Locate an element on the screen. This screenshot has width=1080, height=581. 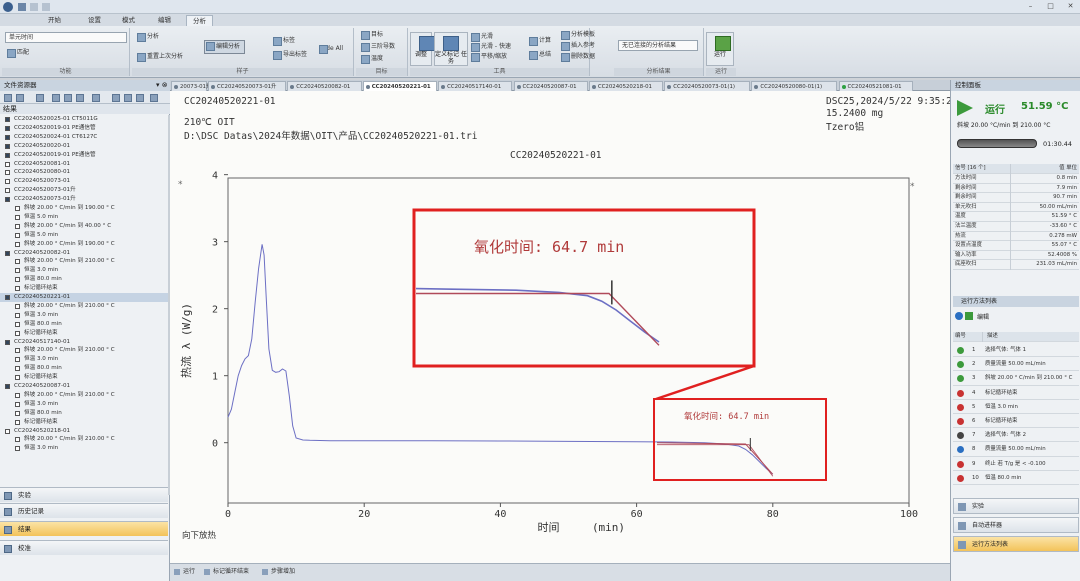
adjust-button: 调整 is located at coordinates (422, 49).